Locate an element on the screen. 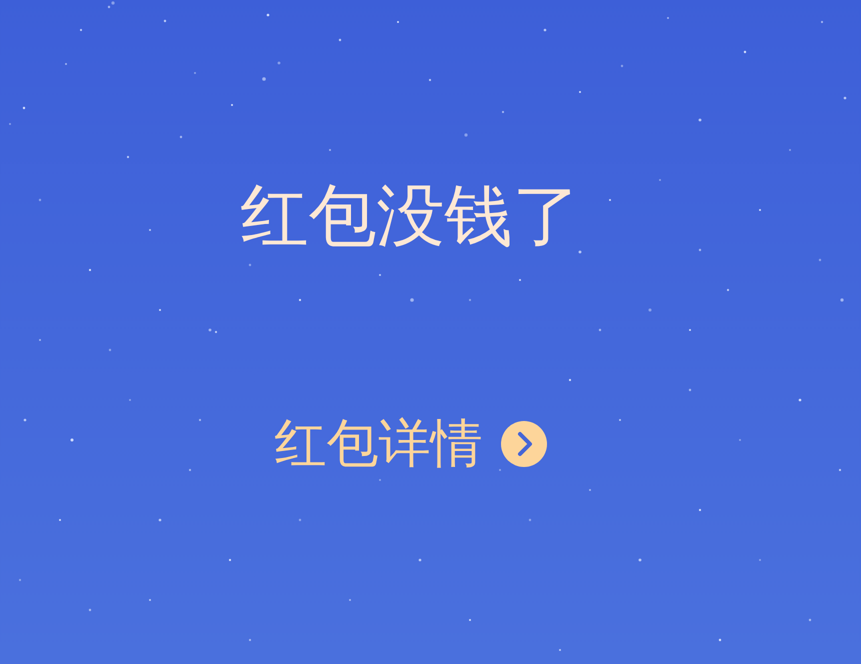 The image size is (861, 664). chevron-right-icon is located at coordinates (523, 444).